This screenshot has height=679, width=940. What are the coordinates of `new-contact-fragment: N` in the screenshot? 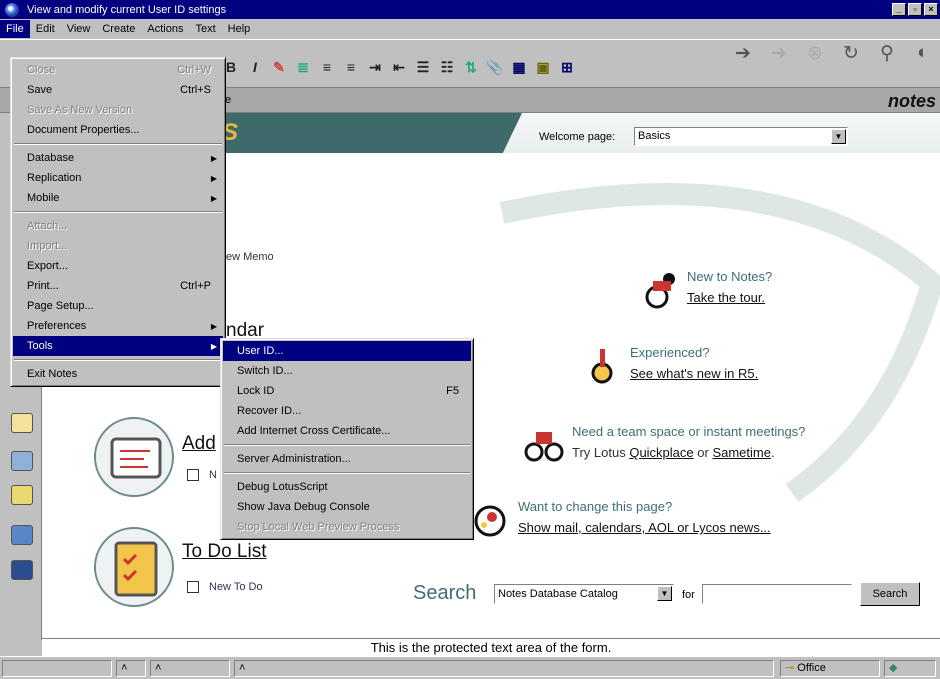 It's located at (213, 475).